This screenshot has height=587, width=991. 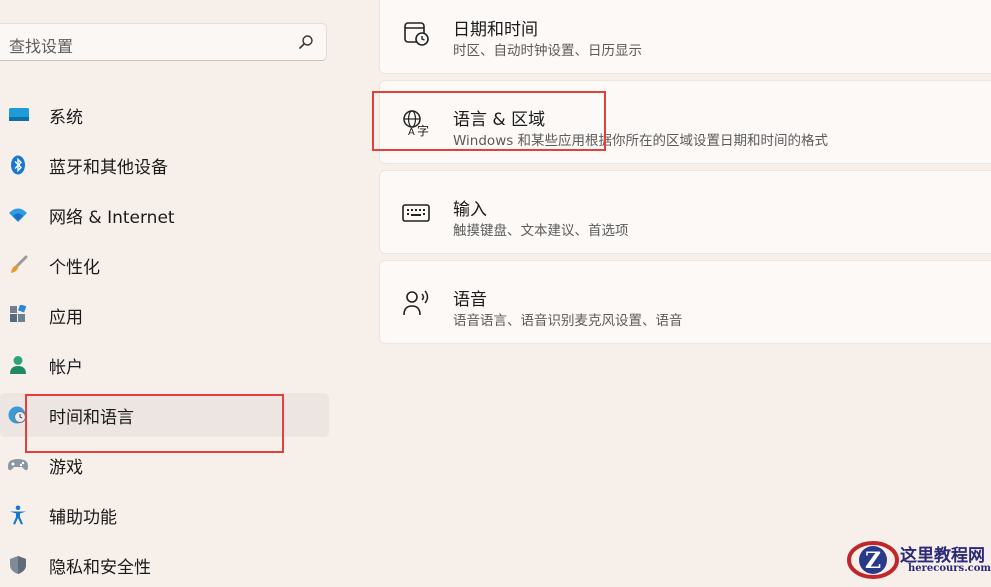 I want to click on sidebar-item-bluetooth: 蓝牙和其他设备, so click(x=164, y=165).